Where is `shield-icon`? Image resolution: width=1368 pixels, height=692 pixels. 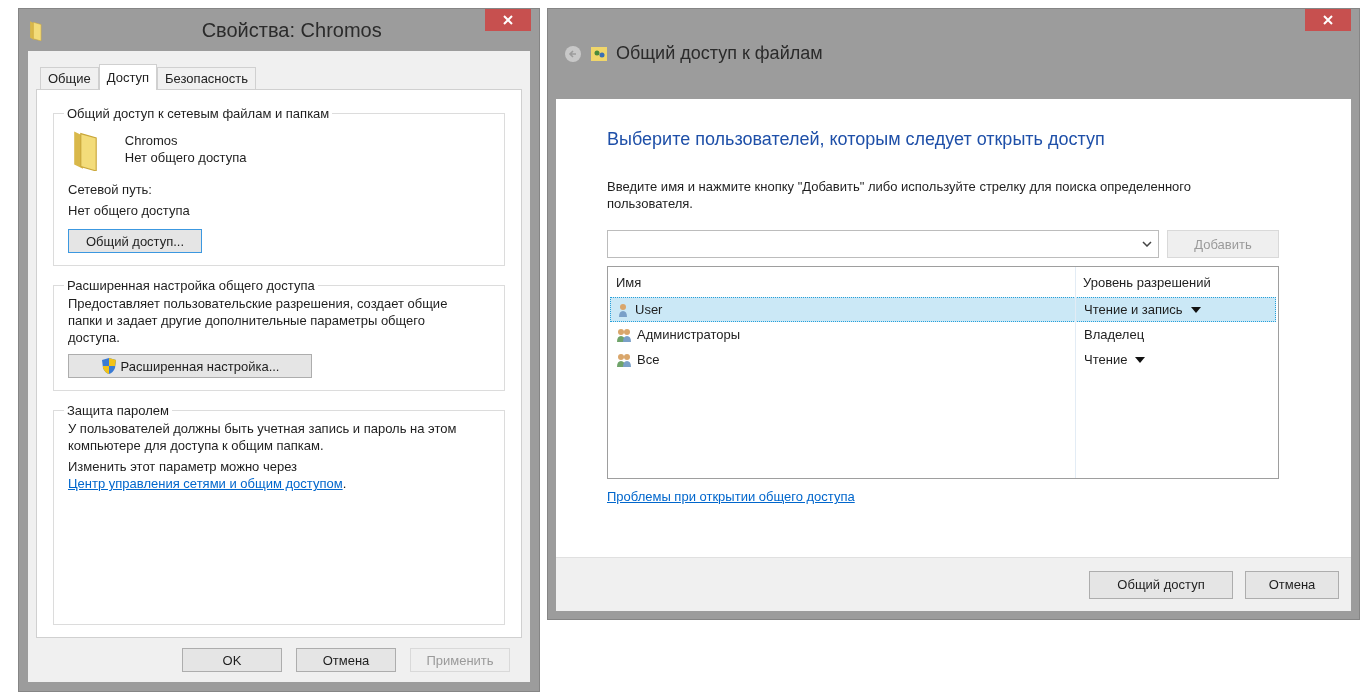
shield-icon is located at coordinates (108, 366).